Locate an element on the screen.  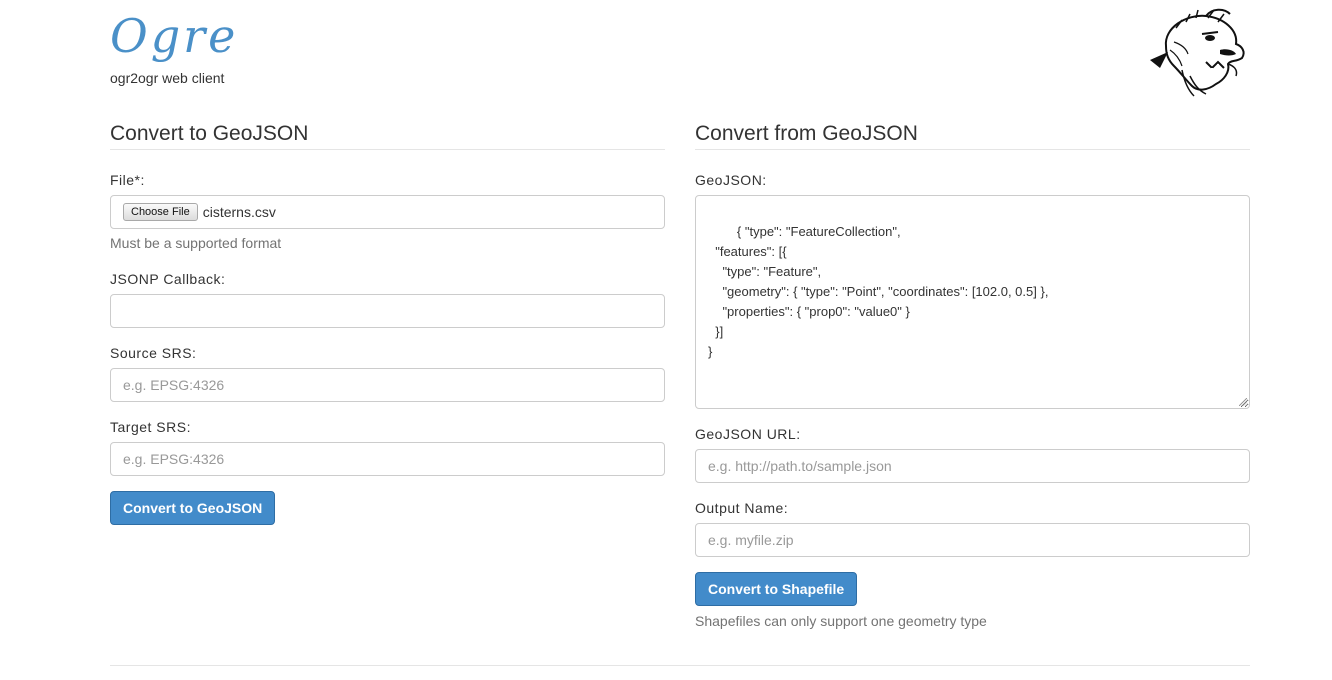
footer-divider is located at coordinates (680, 665).